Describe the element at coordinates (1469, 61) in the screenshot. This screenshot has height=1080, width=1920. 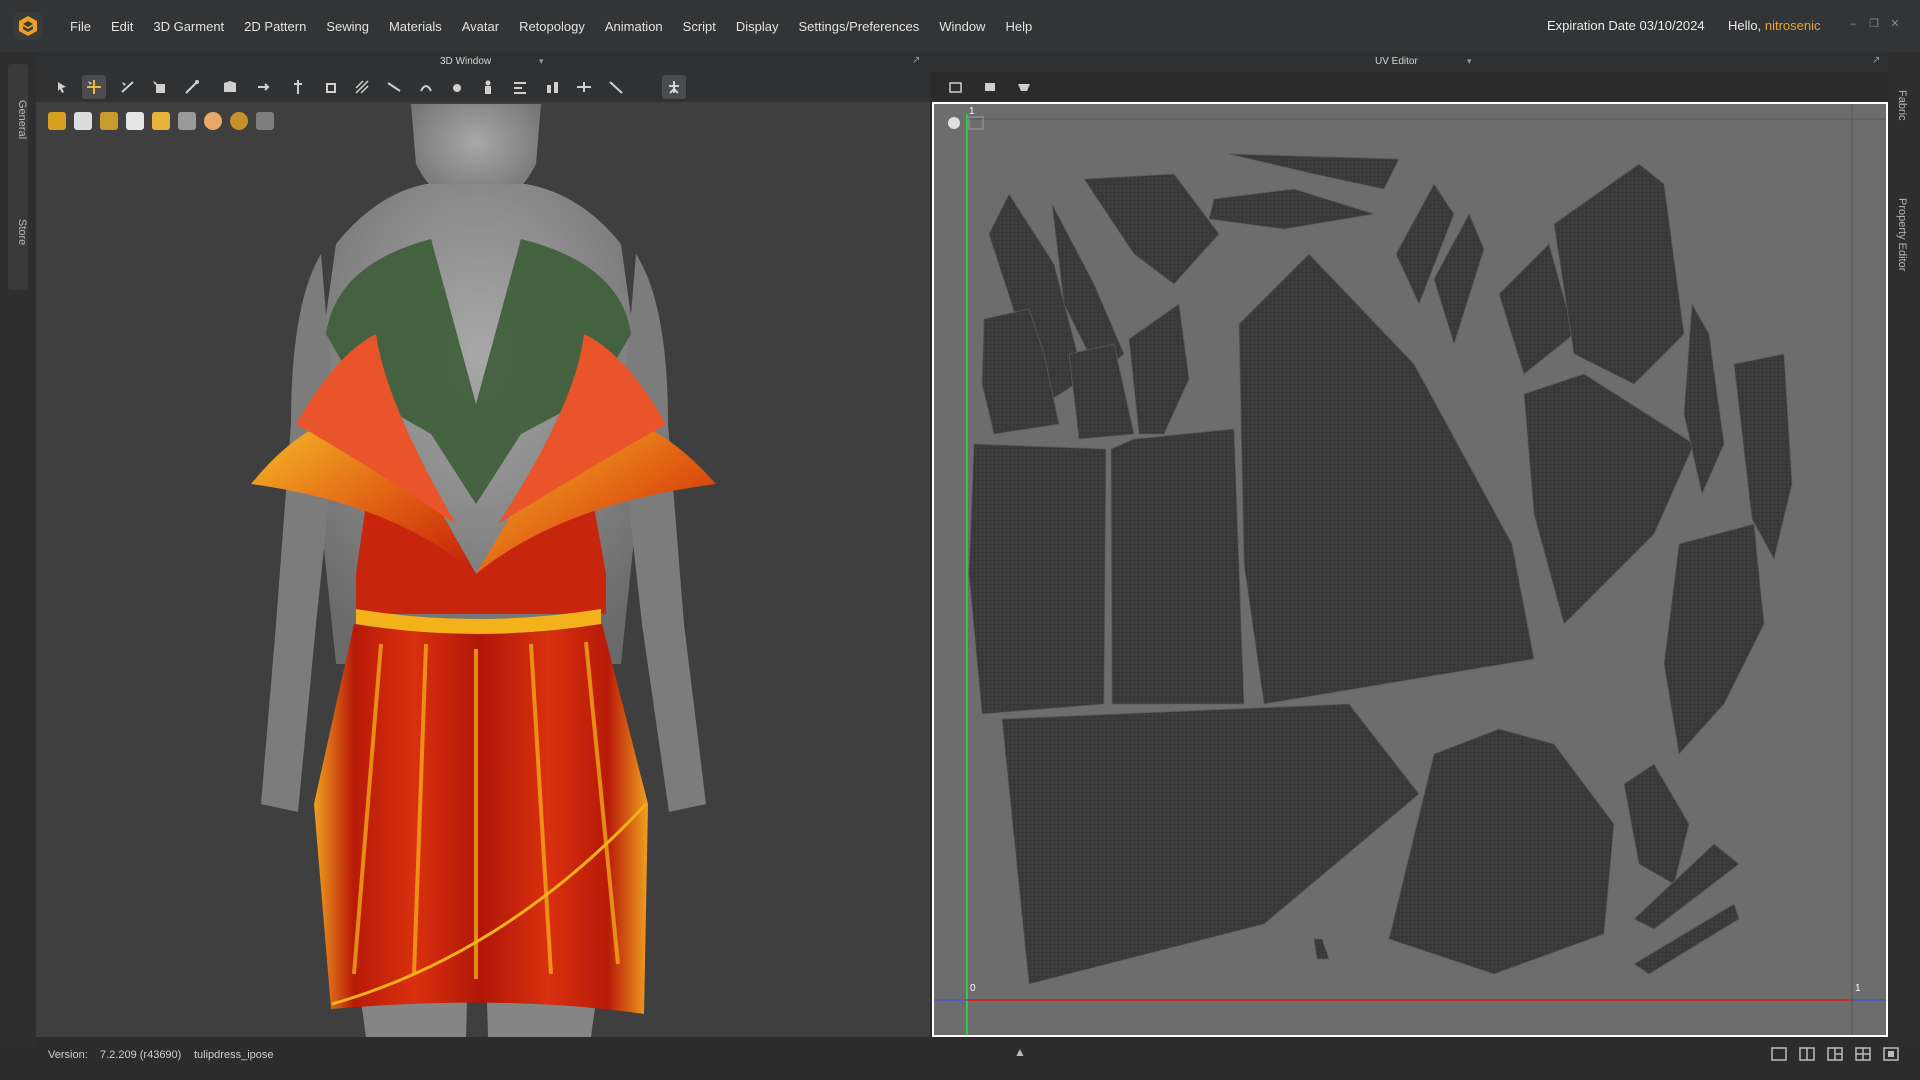
I see `uv-editor-dropdown-icon: ▾` at that location.